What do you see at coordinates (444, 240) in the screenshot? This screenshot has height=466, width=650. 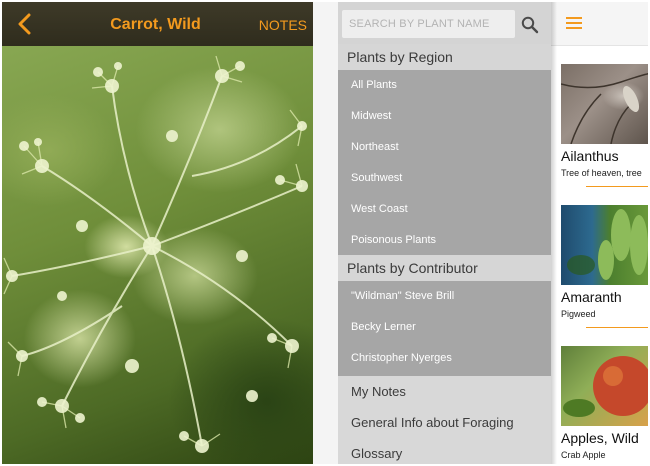 I see `menu-item-poisonous-plants: Poisonous Plants` at bounding box center [444, 240].